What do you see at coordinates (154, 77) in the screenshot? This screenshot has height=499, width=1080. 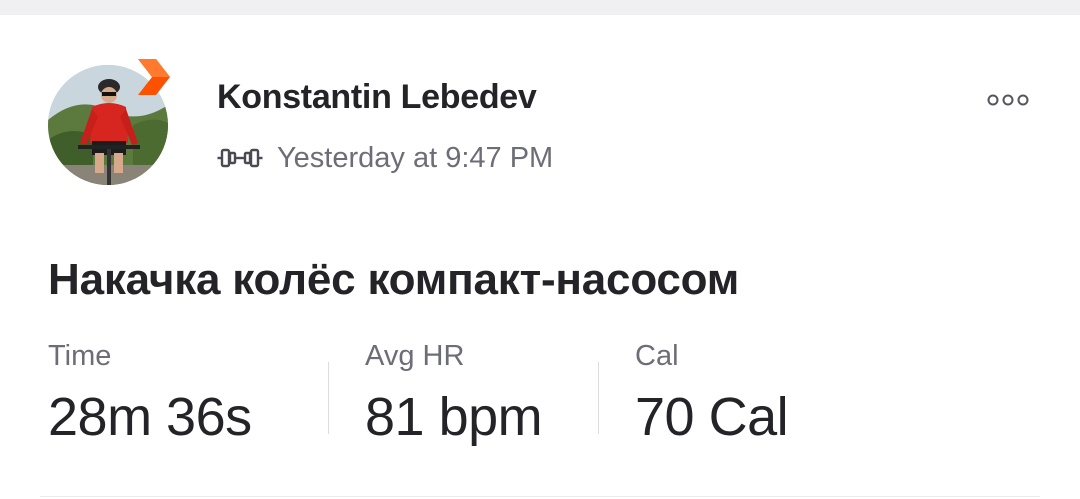 I see `subscriber-chevron-icon` at bounding box center [154, 77].